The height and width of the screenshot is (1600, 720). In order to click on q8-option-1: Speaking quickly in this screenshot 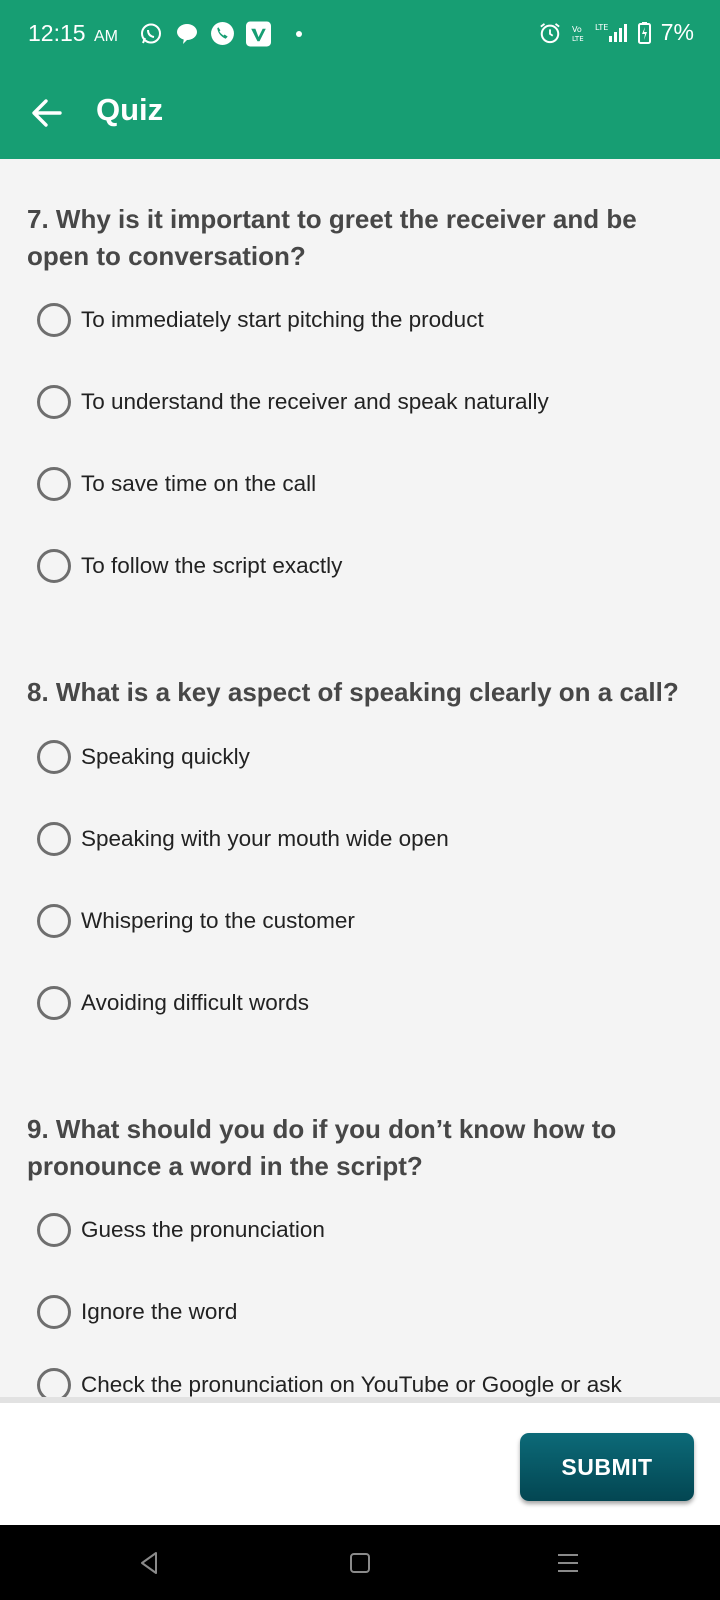, I will do `click(143, 757)`.